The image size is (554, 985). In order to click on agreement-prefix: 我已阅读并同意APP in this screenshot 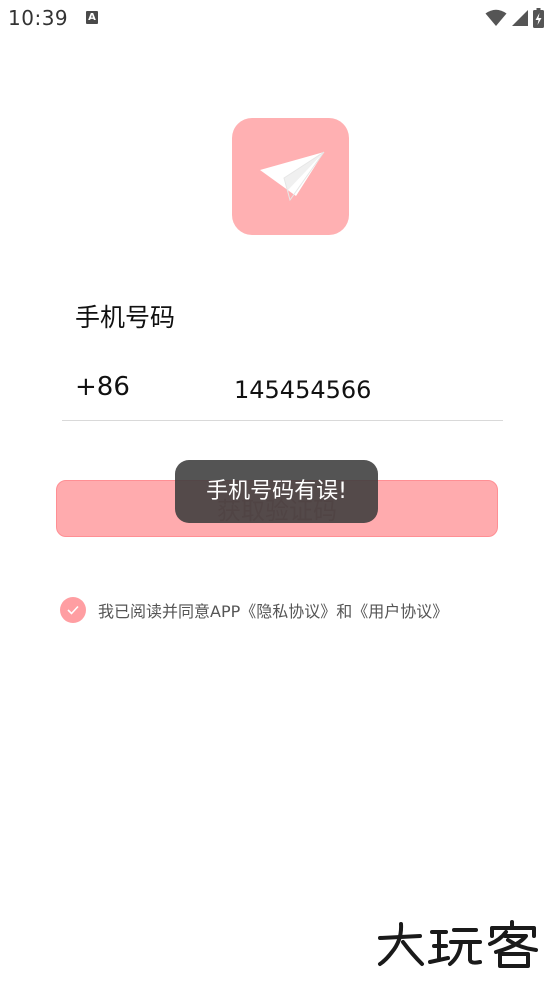, I will do `click(169, 611)`.